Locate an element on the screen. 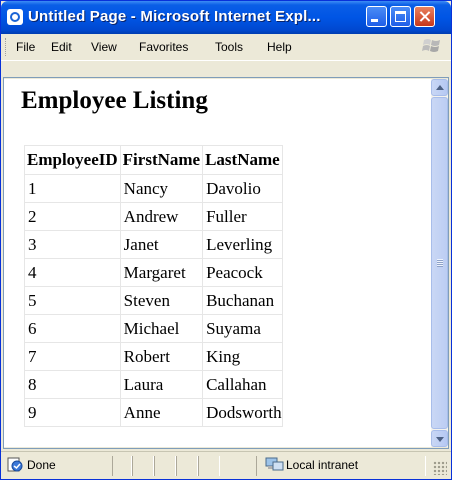 The image size is (452, 480). table-row: 3 Janet Leverling is located at coordinates (153, 244).